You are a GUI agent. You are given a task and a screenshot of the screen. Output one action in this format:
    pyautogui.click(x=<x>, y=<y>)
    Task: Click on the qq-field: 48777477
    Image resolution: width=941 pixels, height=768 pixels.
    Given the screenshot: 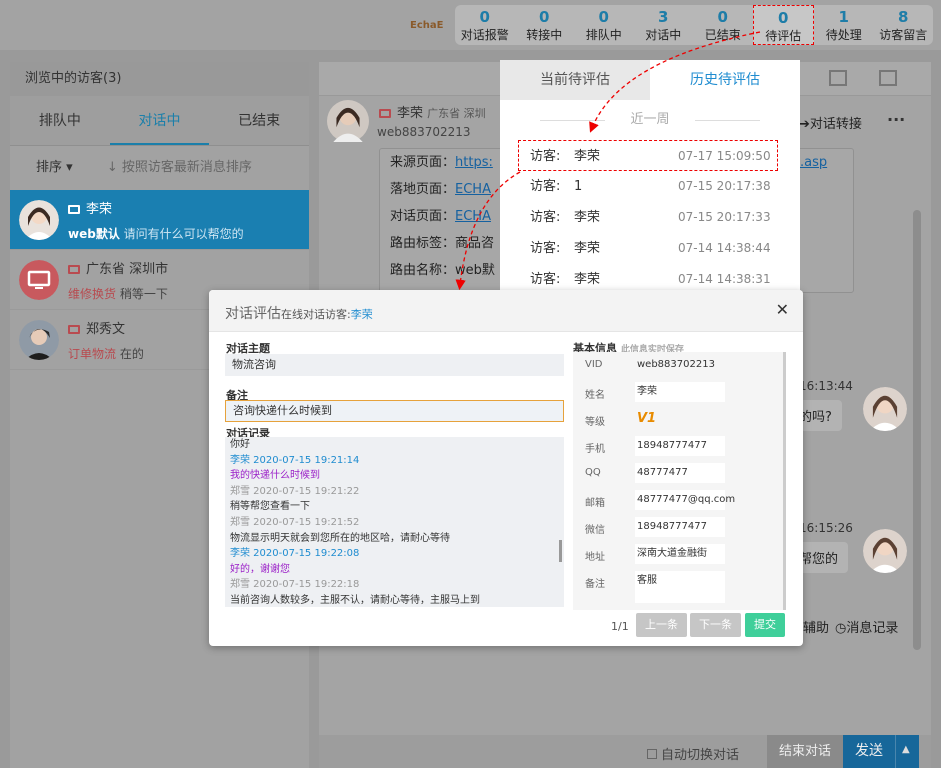 What is the action you would take?
    pyautogui.click(x=680, y=473)
    